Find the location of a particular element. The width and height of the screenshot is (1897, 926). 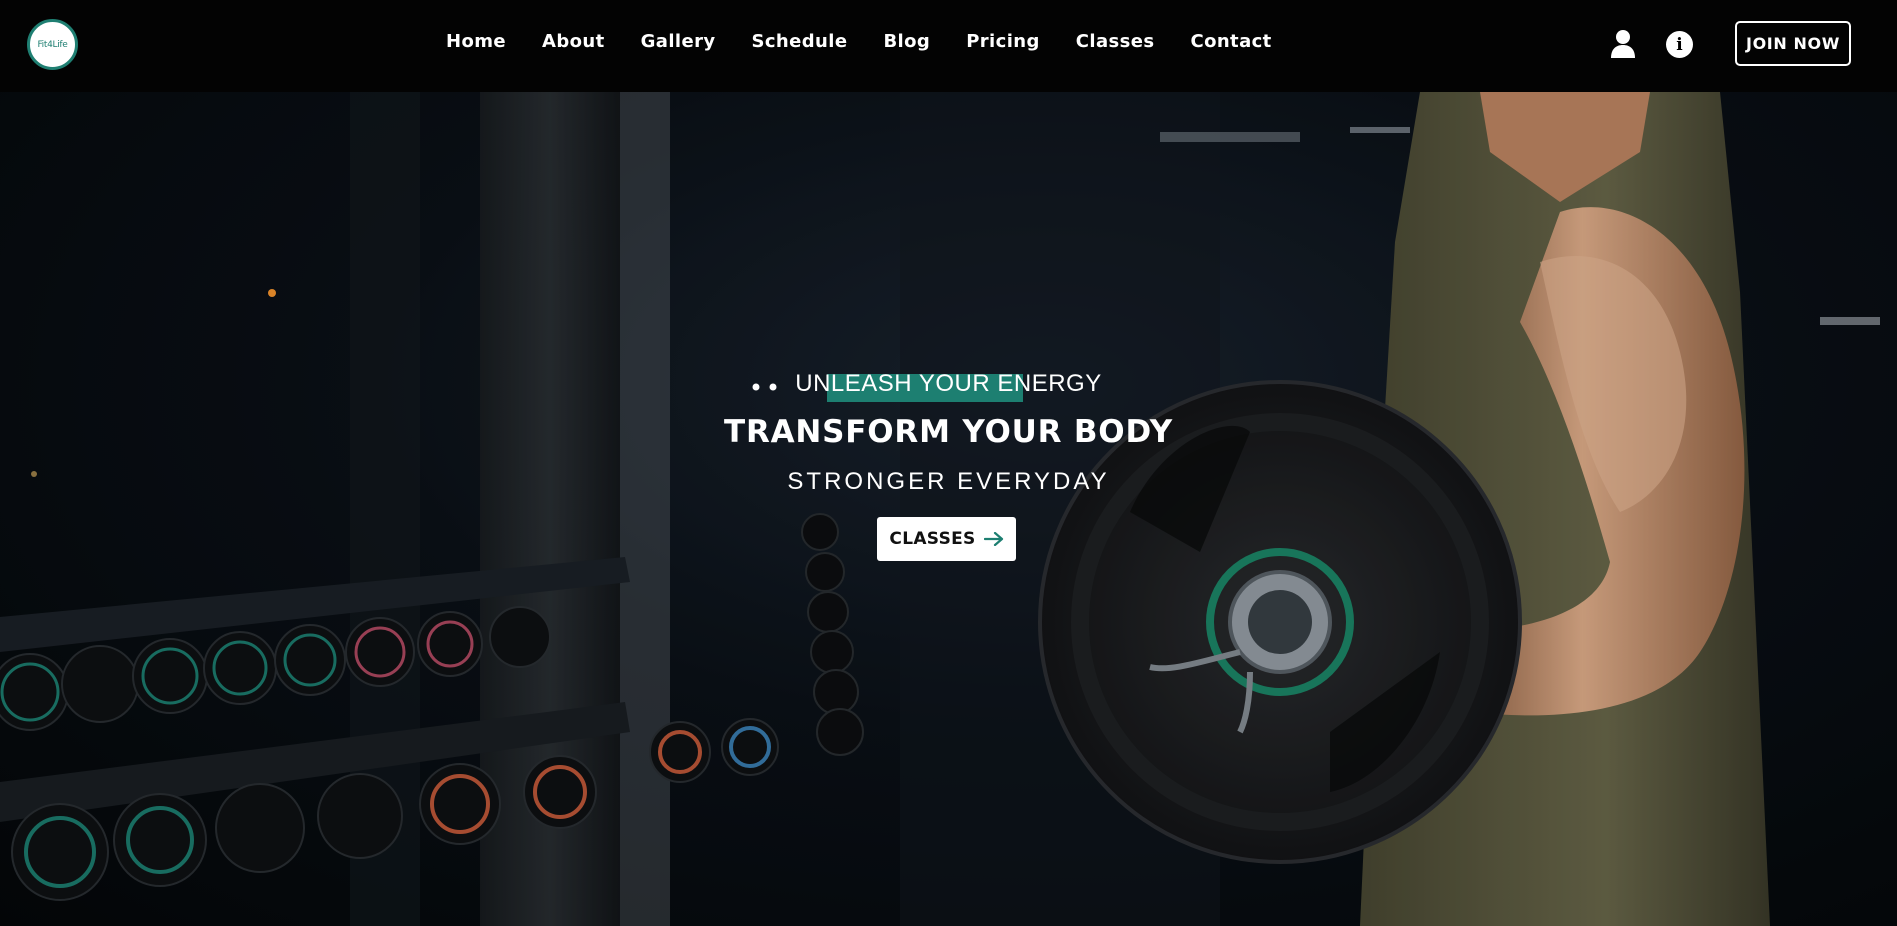

nav-link-pricing: Pricing is located at coordinates (1003, 41).